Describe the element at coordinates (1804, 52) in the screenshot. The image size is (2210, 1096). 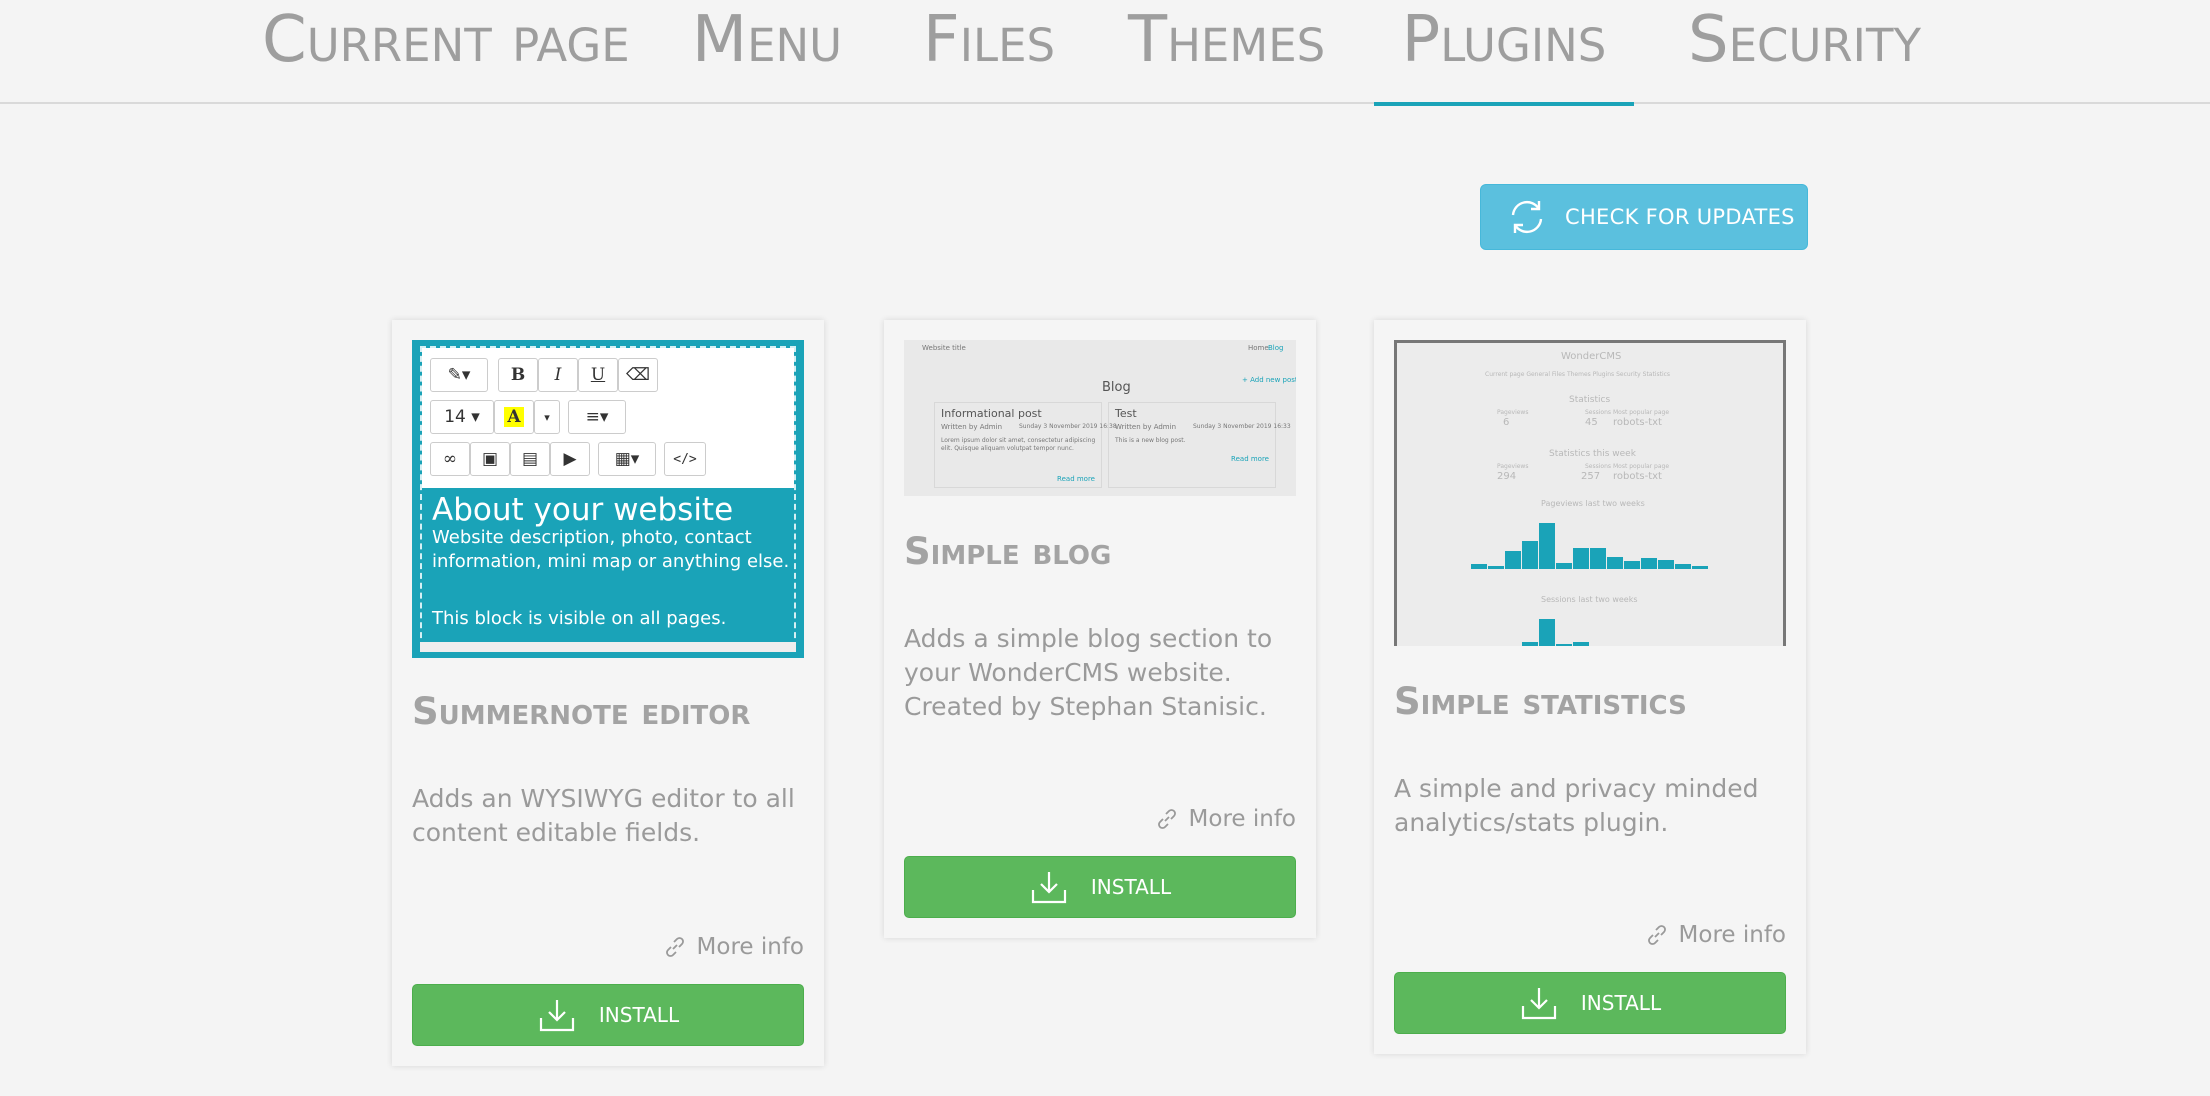
I see `tab-security: Security` at that location.